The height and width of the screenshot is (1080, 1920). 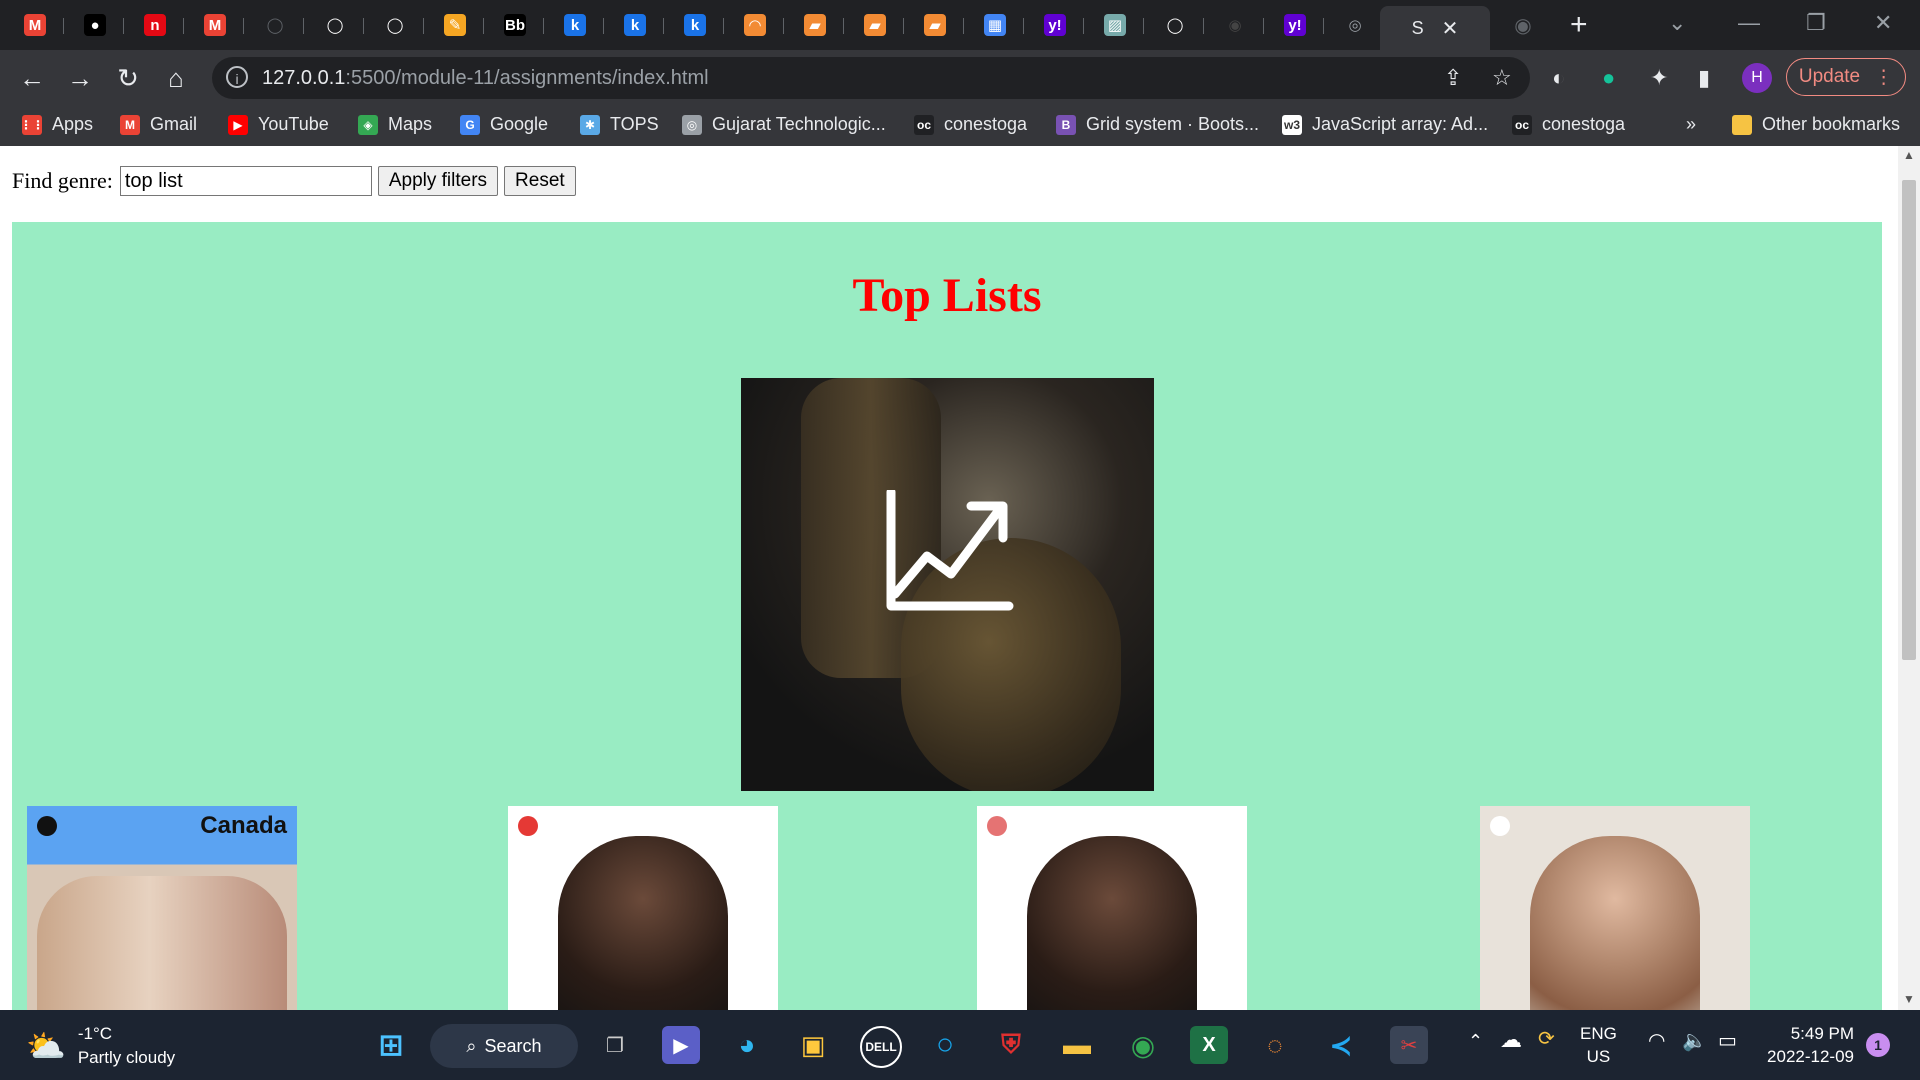 What do you see at coordinates (945, 1045) in the screenshot?
I see `cortana-icon: ○` at bounding box center [945, 1045].